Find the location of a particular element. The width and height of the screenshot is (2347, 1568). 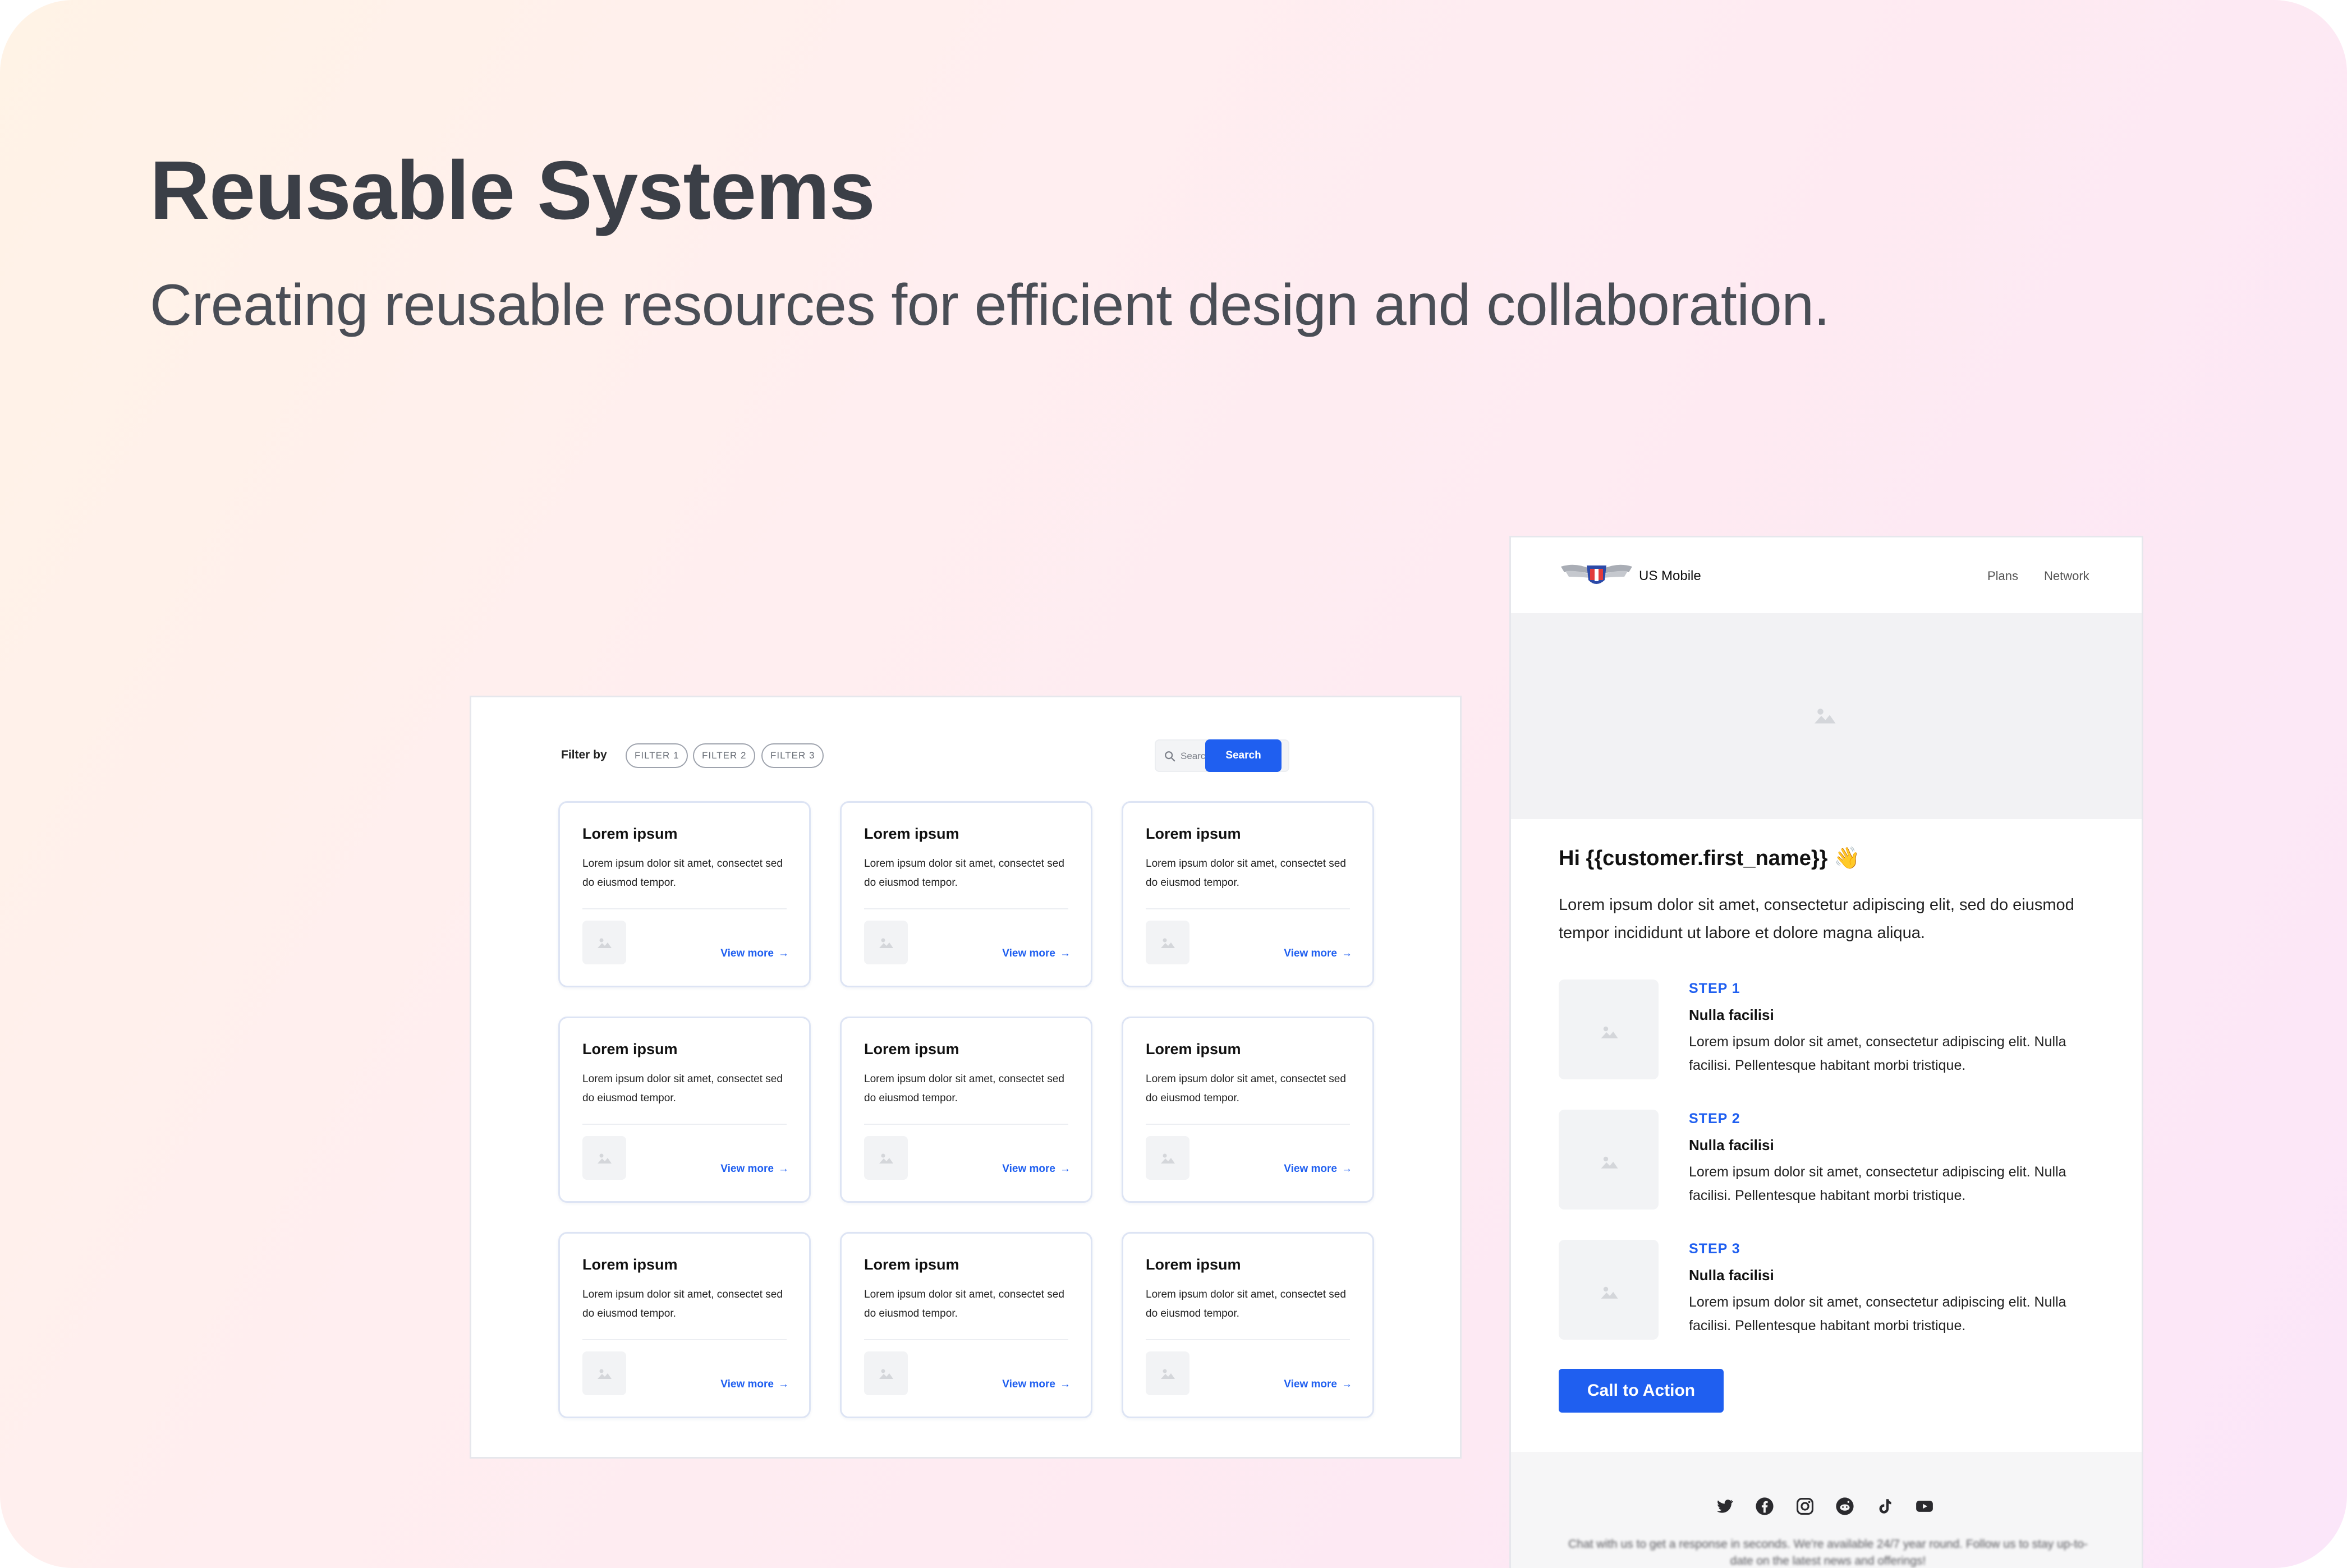

search-icon is located at coordinates (1170, 756).